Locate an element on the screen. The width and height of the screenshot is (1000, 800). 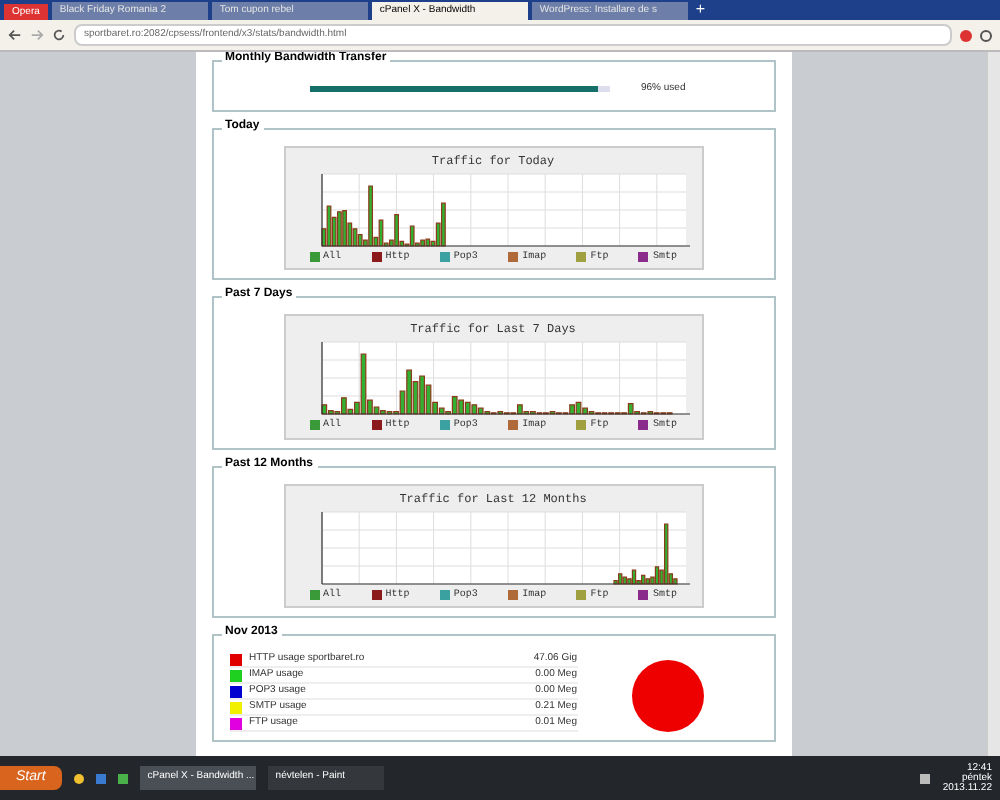
reload-icon is located at coordinates (59, 35).